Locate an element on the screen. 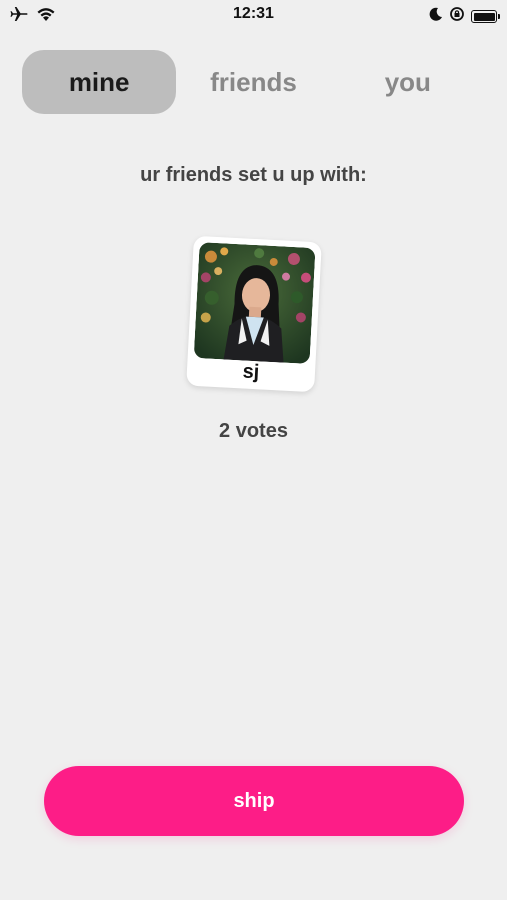  vote-count: 2 votes is located at coordinates (253, 431).